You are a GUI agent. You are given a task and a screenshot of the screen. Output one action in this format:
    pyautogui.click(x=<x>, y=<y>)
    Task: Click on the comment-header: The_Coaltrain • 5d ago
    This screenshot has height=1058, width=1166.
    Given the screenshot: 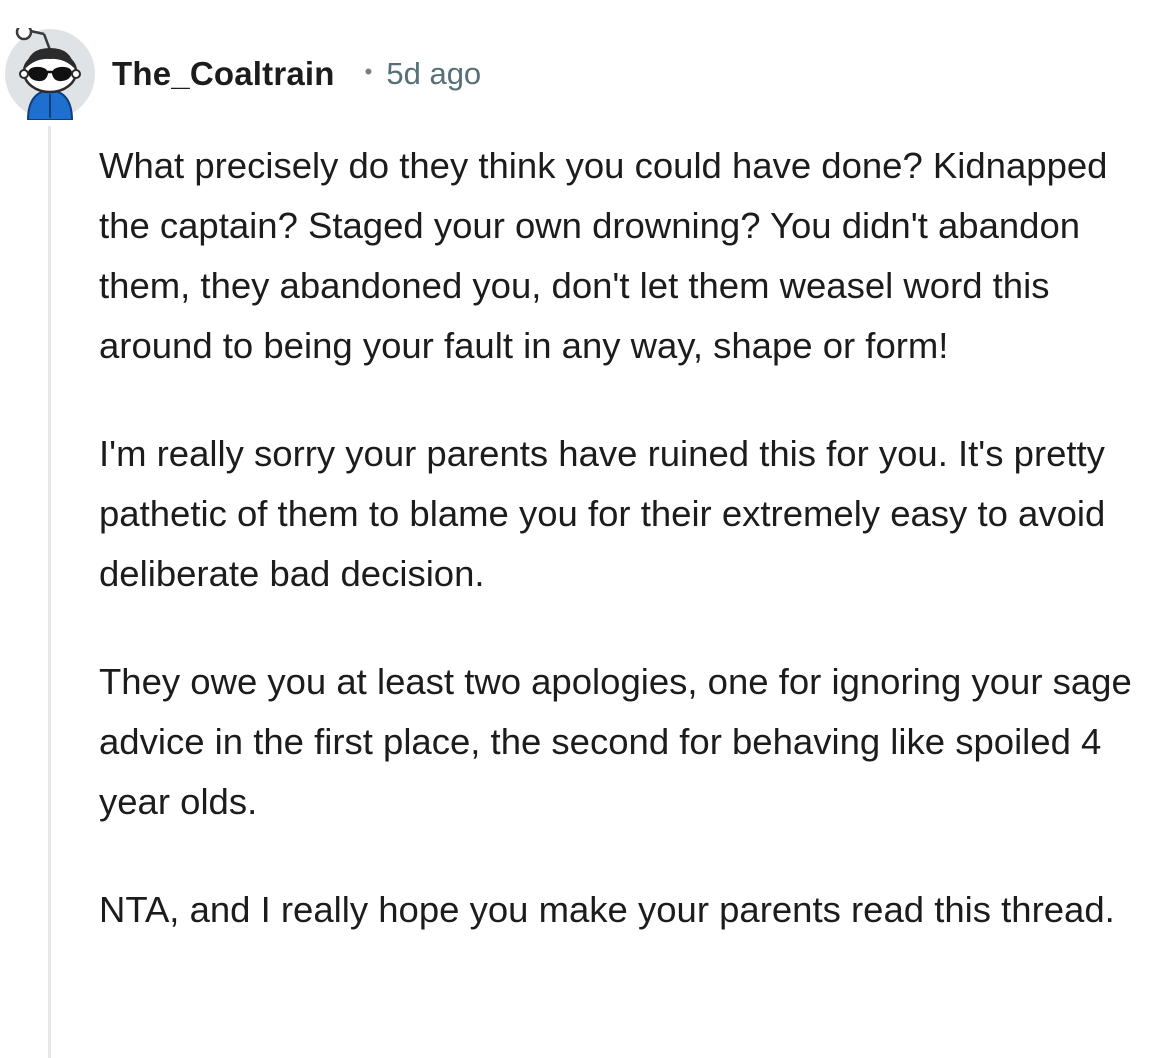 What is the action you would take?
    pyautogui.click(x=296, y=74)
    